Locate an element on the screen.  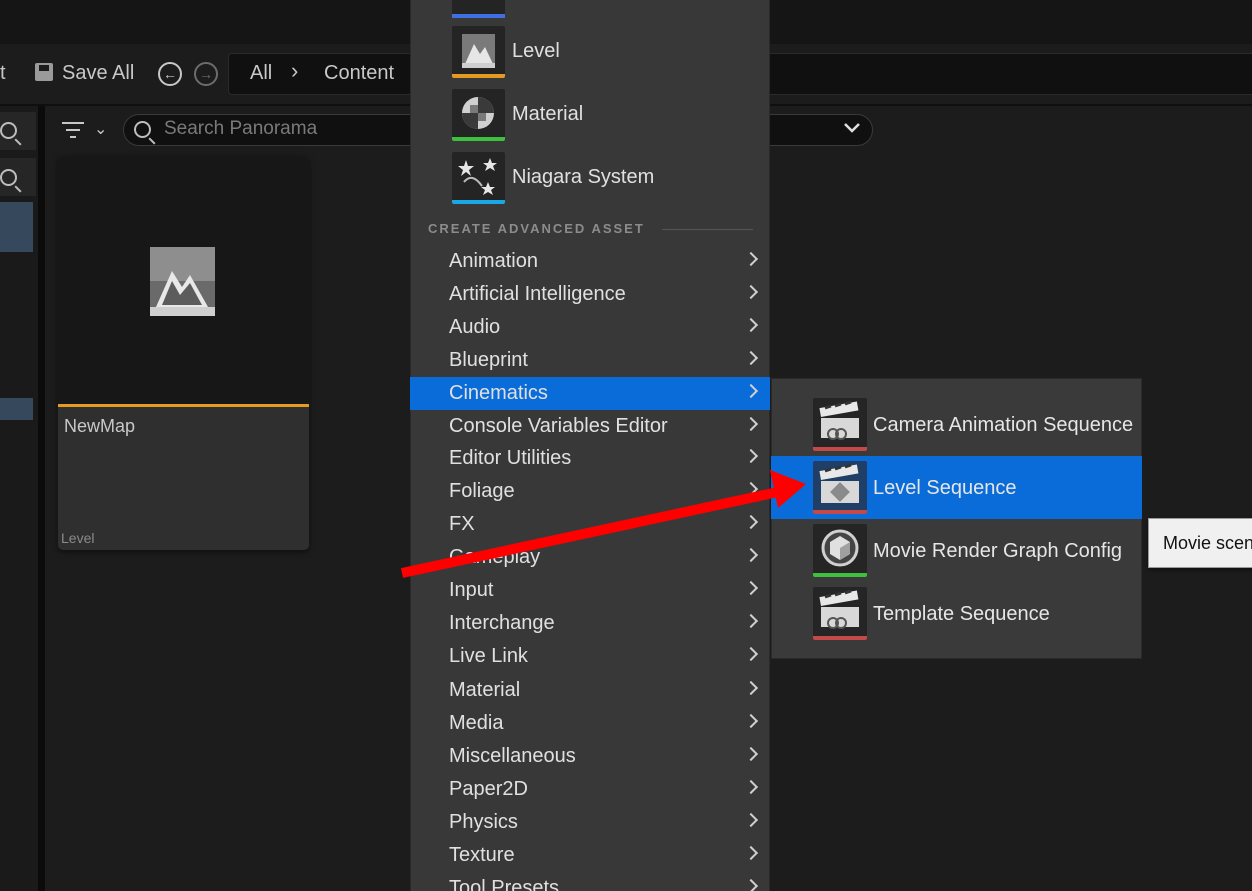
menu-category-input: Input is located at coordinates (590, 590).